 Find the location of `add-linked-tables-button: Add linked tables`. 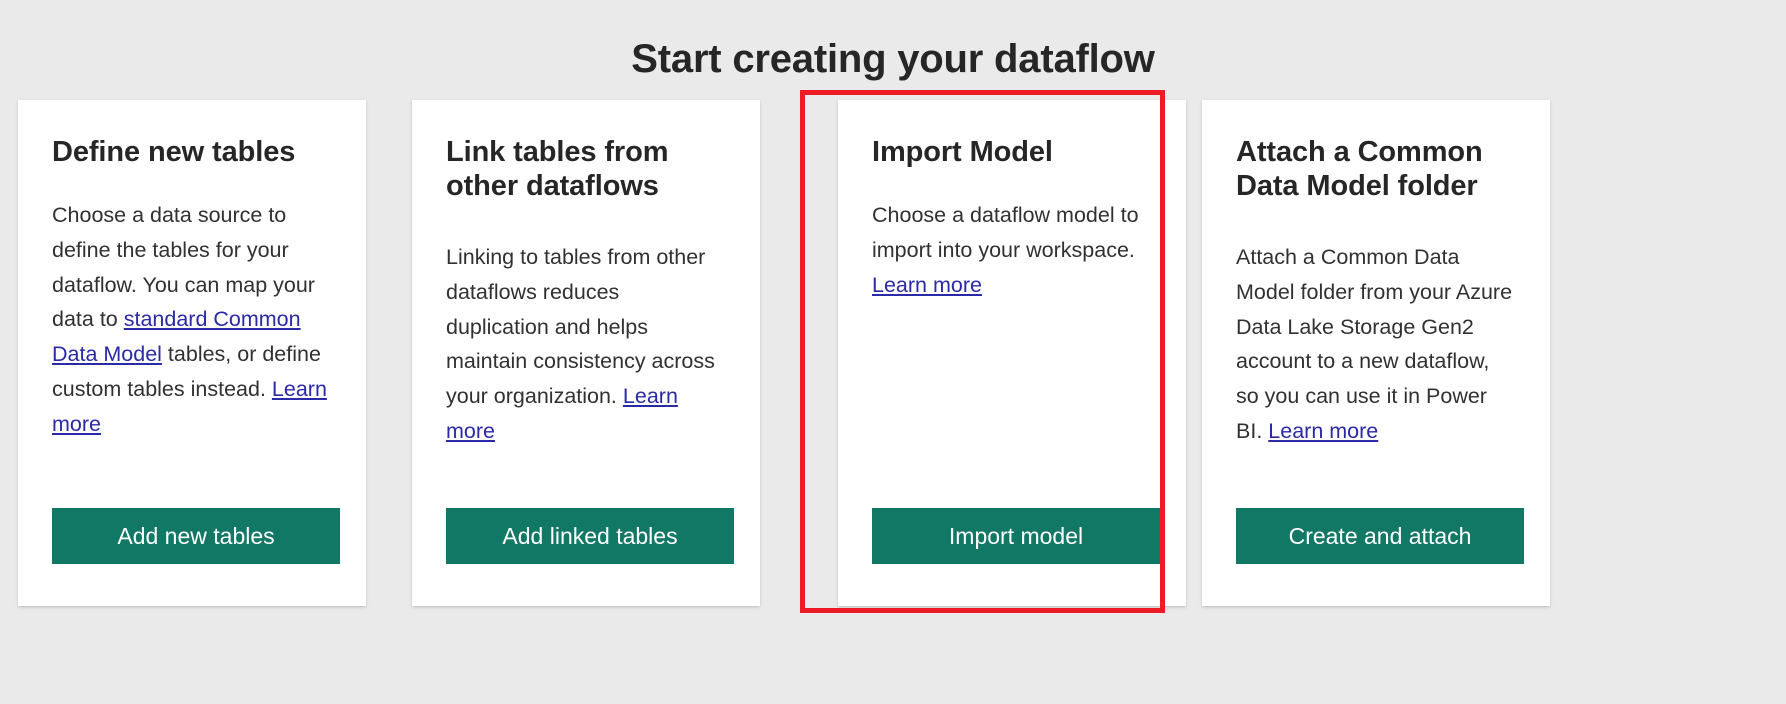

add-linked-tables-button: Add linked tables is located at coordinates (590, 536).